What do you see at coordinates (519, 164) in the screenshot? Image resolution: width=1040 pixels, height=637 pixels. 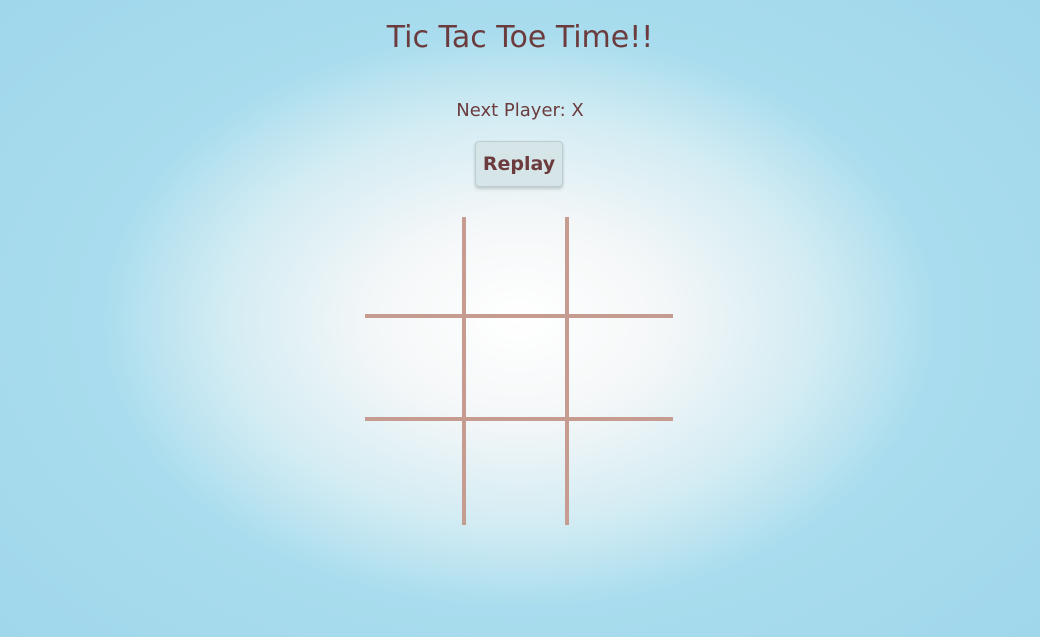 I see `replay-button: Replay` at bounding box center [519, 164].